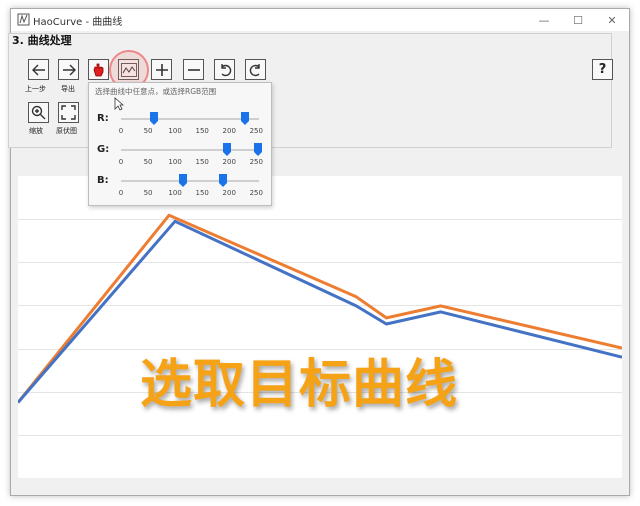  Describe the element at coordinates (103, 149) in the screenshot. I see `channel-label: G:` at that location.